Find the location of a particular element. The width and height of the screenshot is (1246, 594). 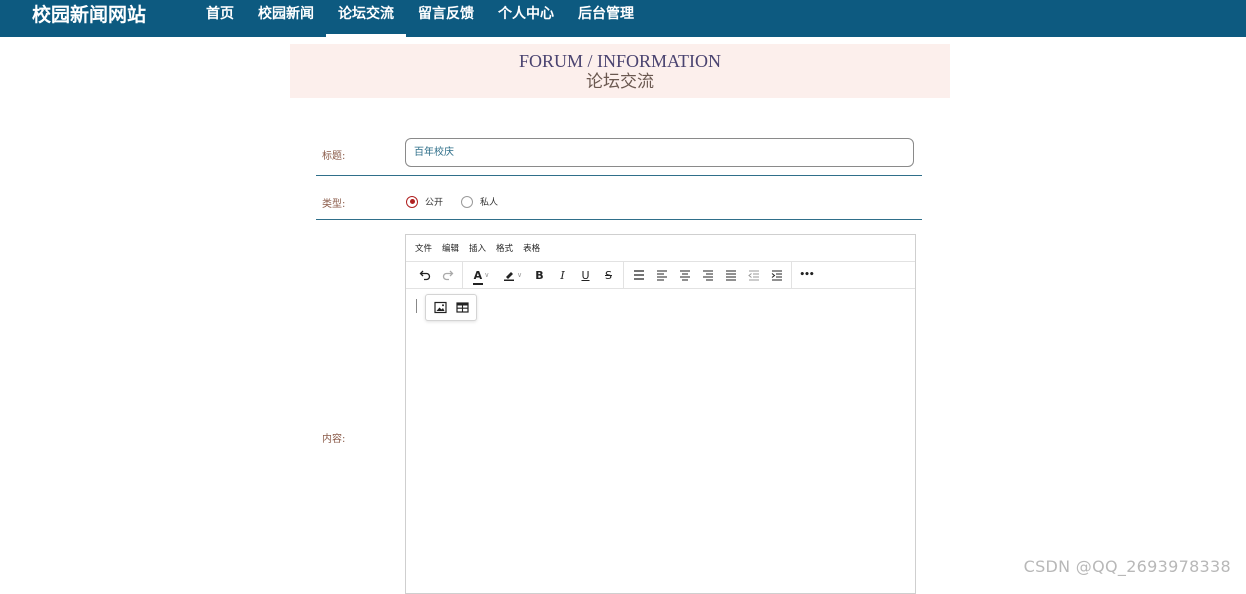

title-label: 标题: is located at coordinates (334, 156).